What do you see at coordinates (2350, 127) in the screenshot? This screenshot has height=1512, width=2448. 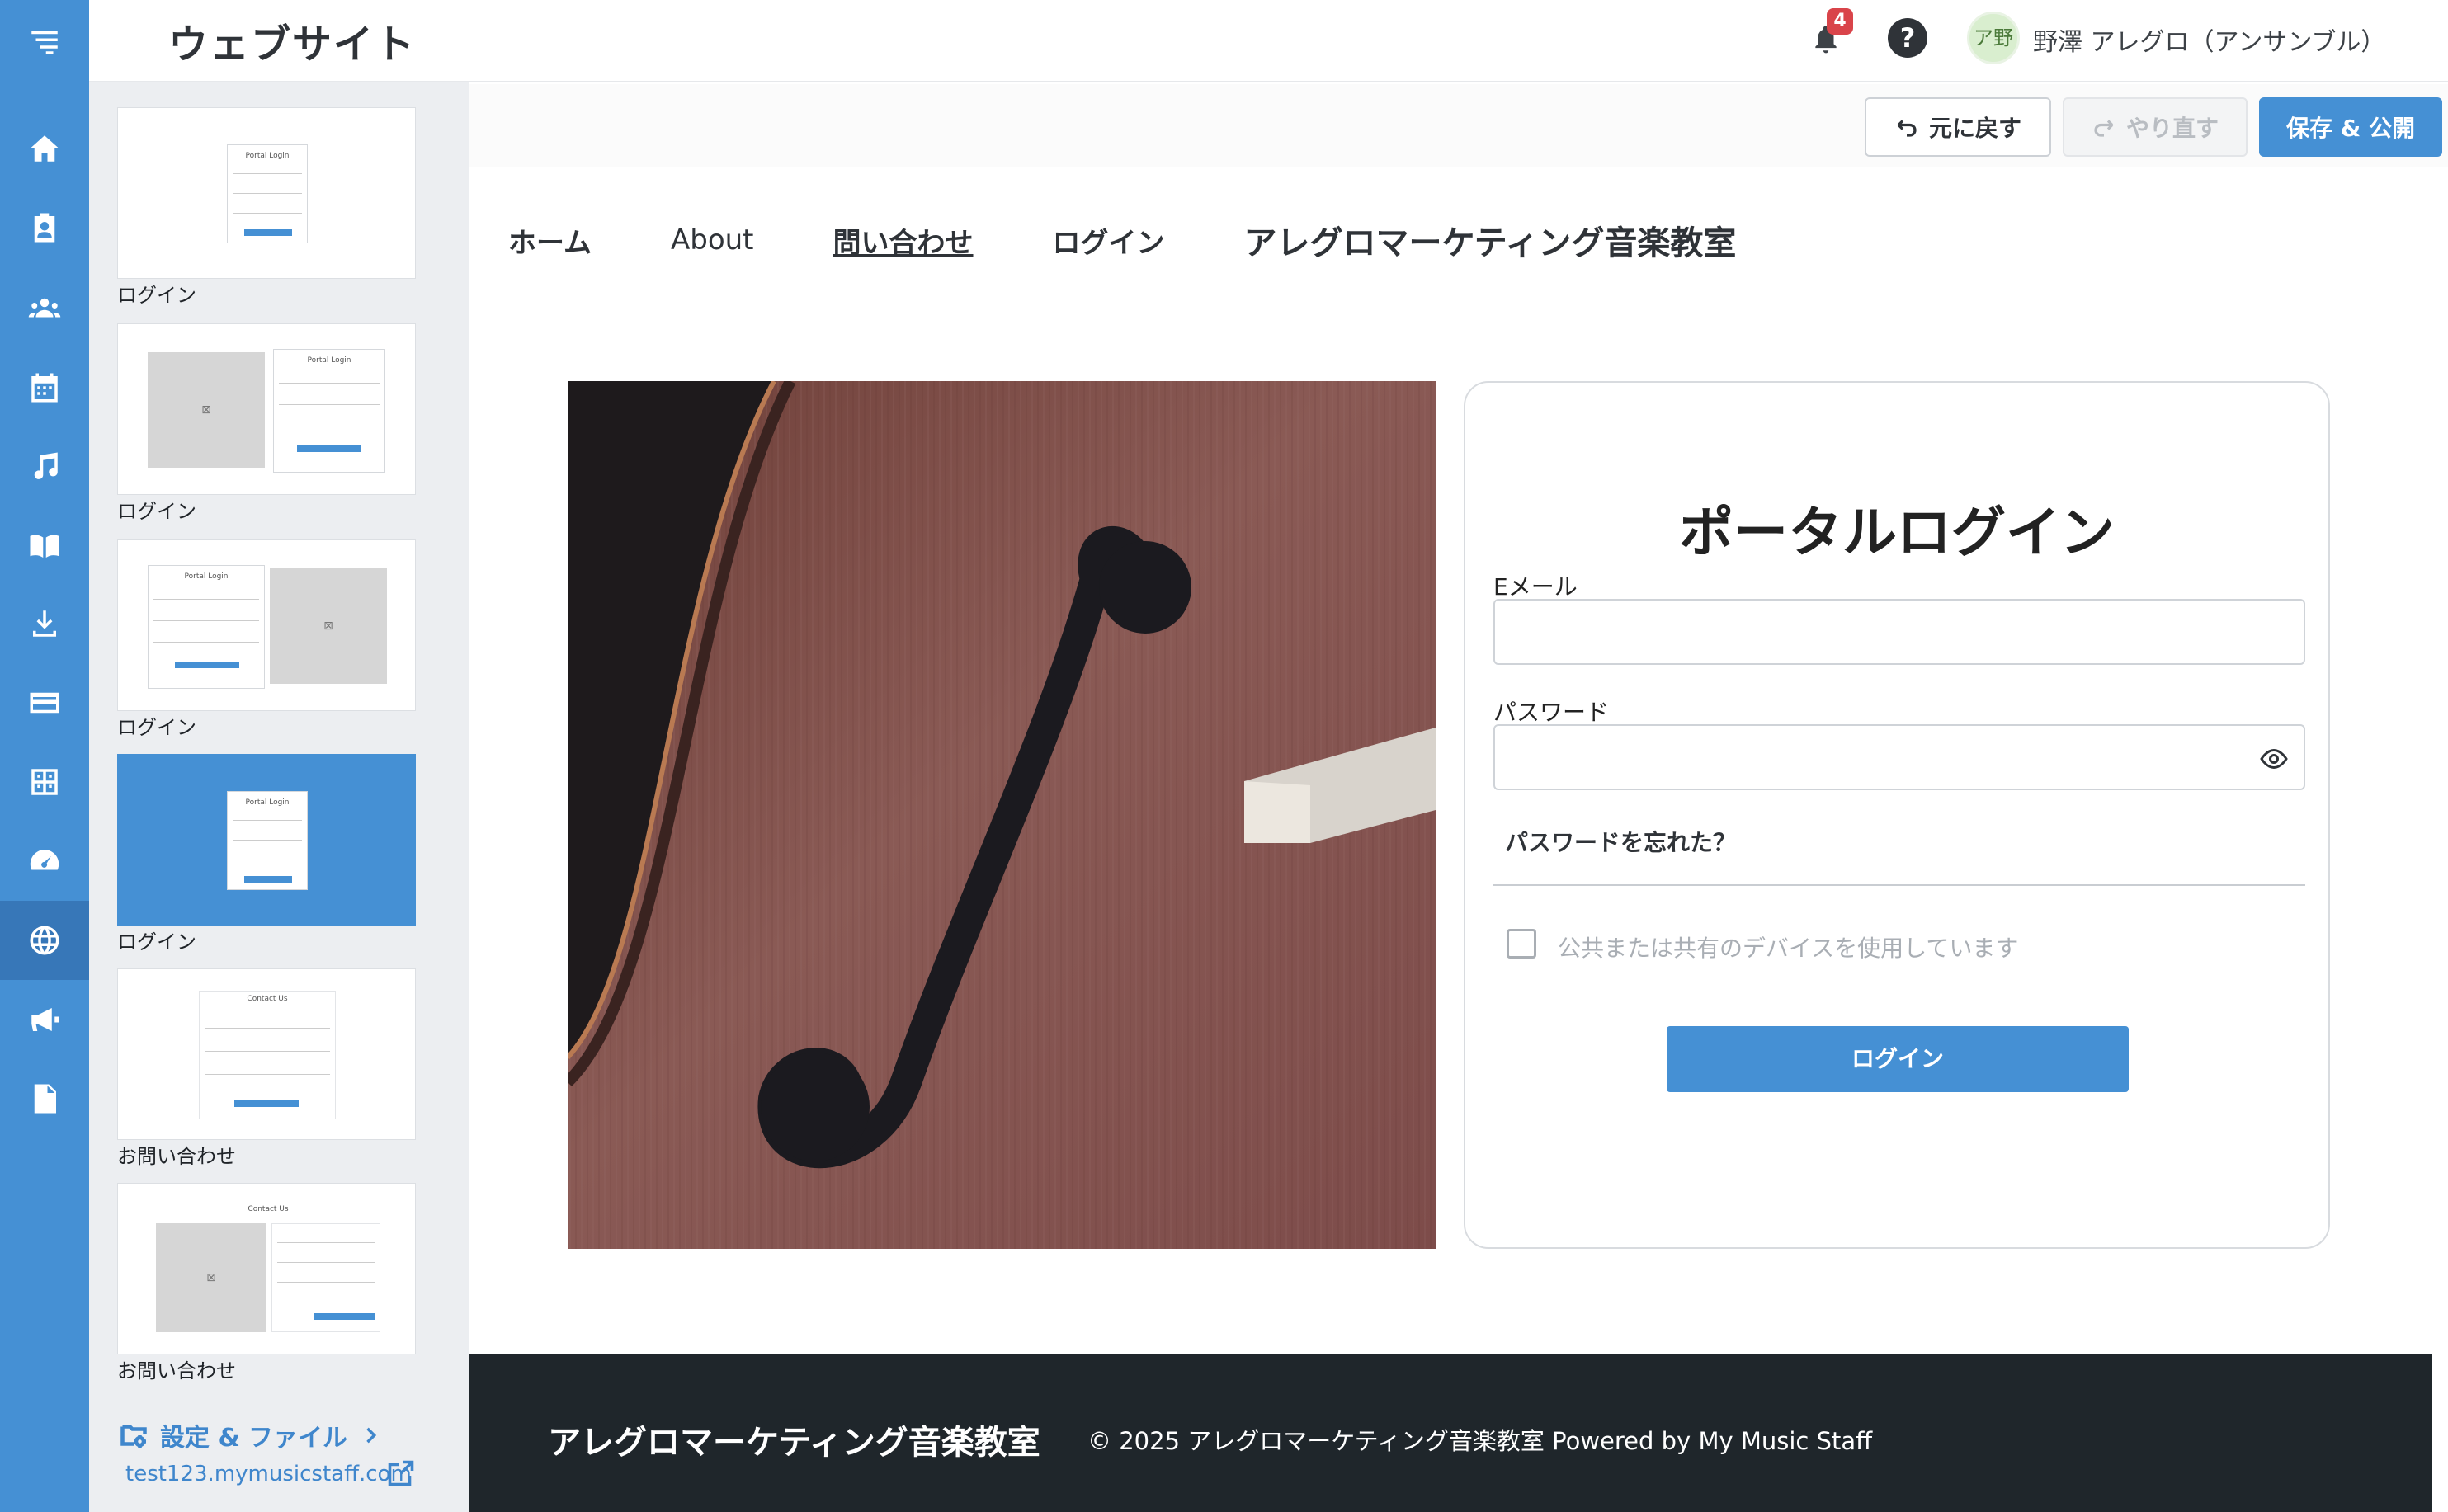 I see `save-publish-button: 保存 & 公開` at bounding box center [2350, 127].